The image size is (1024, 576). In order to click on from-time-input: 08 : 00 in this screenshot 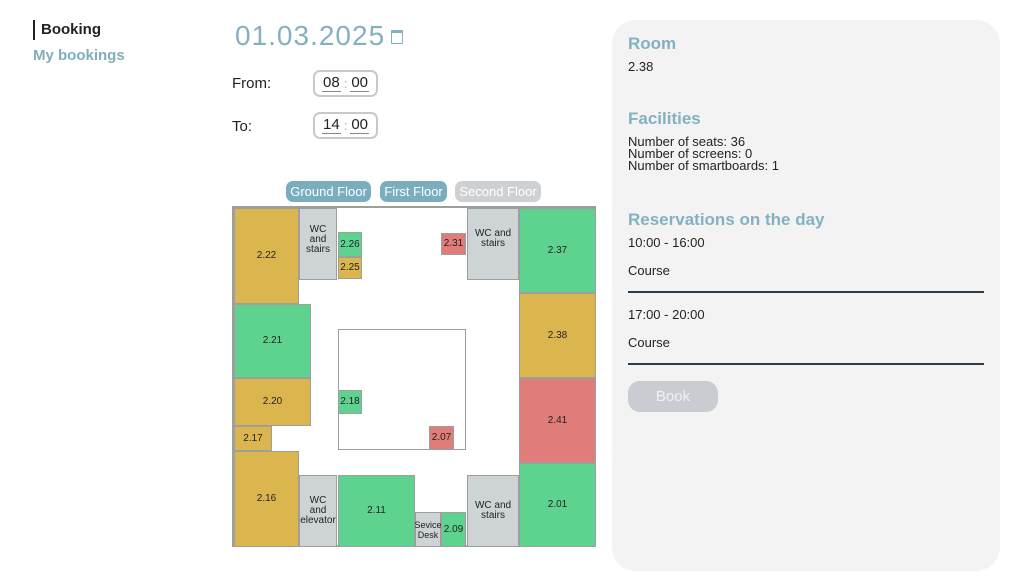, I will do `click(345, 83)`.